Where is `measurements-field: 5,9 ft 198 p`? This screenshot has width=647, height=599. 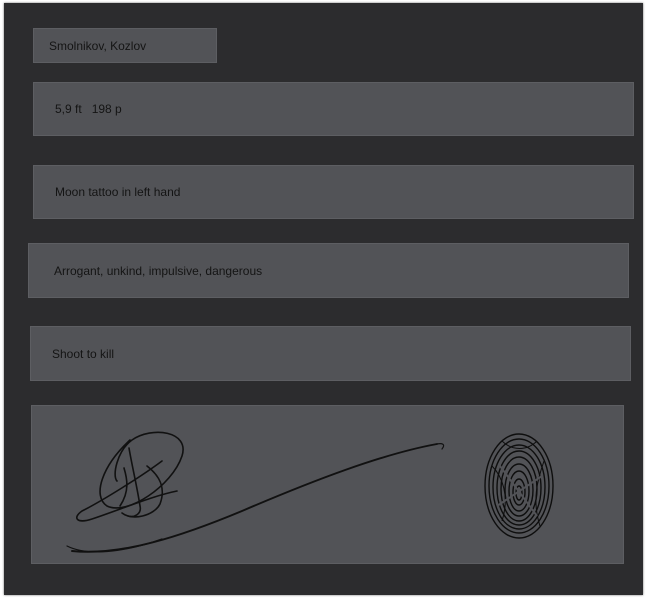 measurements-field: 5,9 ft 198 p is located at coordinates (333, 109).